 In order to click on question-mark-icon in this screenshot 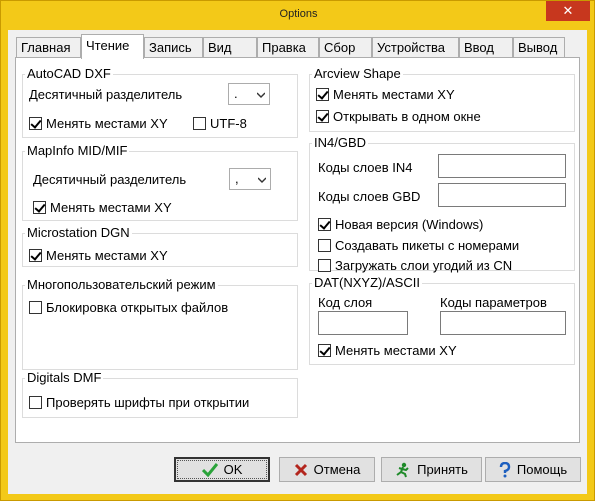, I will do `click(505, 469)`.